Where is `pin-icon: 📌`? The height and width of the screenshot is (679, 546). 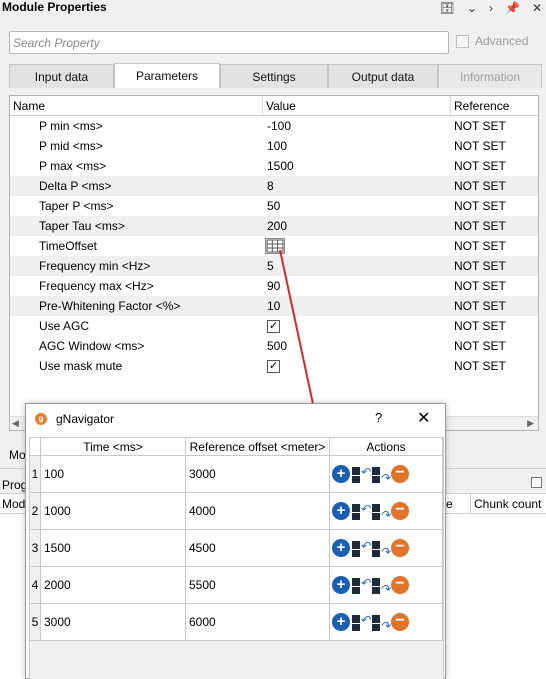 pin-icon: 📌 is located at coordinates (512, 8).